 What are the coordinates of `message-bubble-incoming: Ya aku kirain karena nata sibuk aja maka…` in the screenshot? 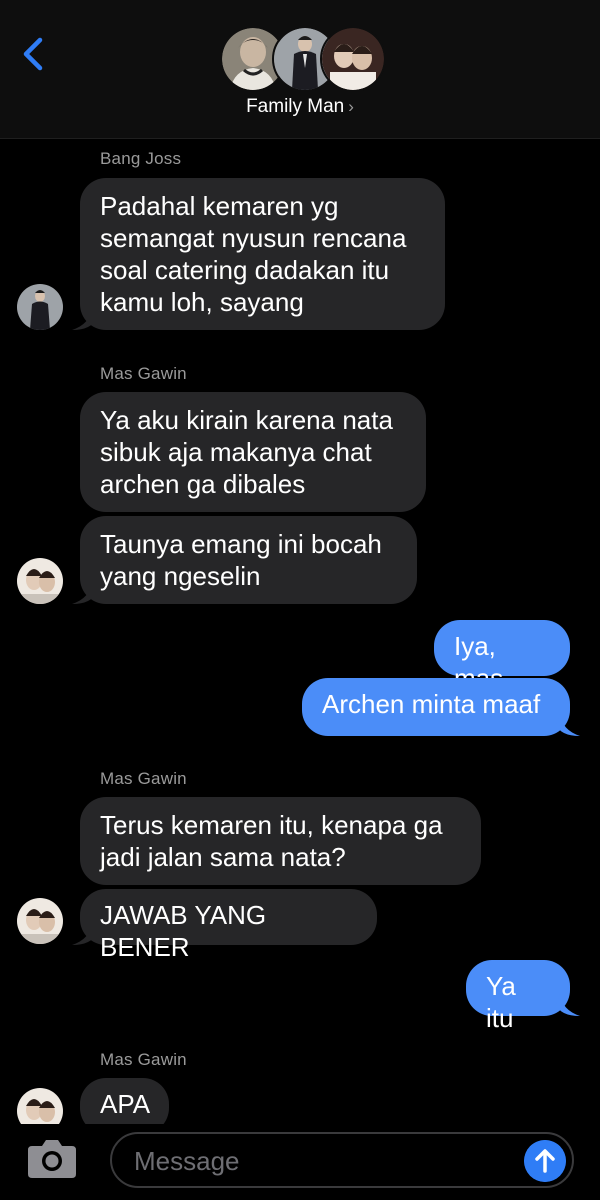 It's located at (253, 452).